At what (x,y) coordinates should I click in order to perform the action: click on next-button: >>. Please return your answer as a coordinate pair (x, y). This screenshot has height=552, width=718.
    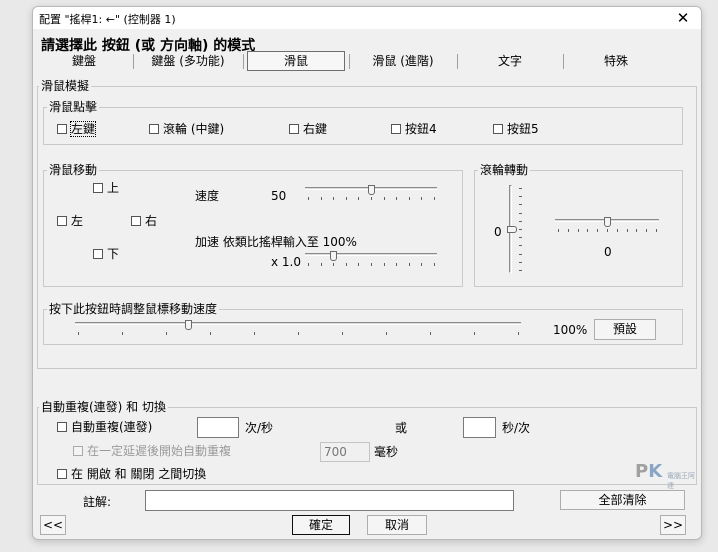
    Looking at the image, I should click on (673, 525).